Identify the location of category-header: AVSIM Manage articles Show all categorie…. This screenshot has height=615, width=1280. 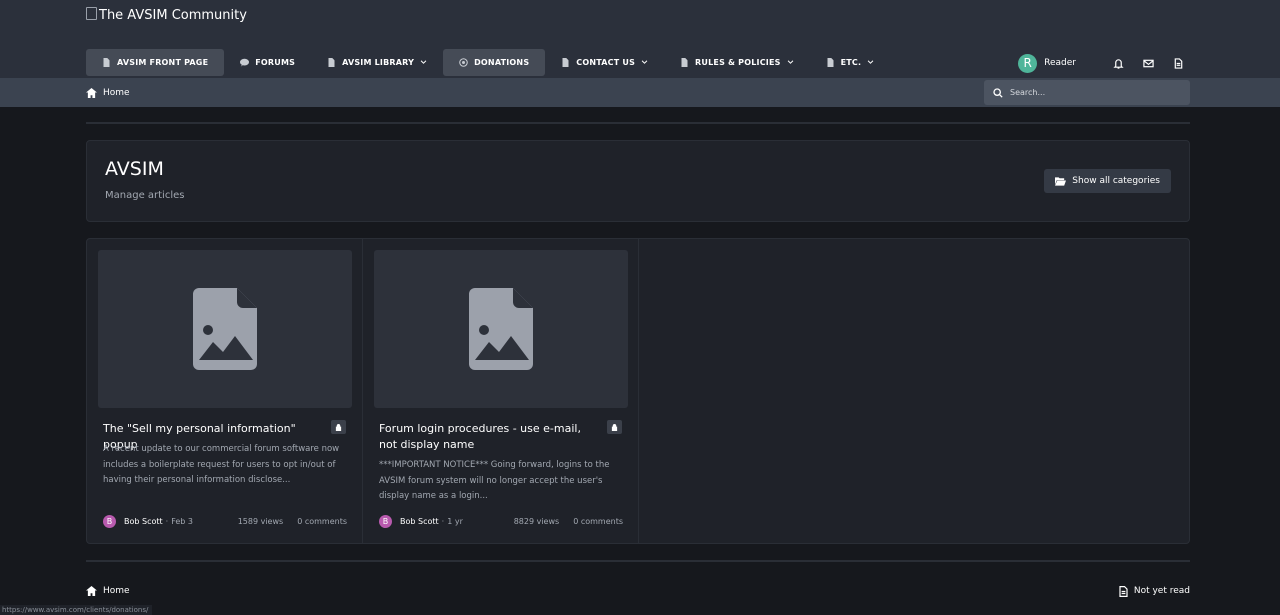
(638, 181).